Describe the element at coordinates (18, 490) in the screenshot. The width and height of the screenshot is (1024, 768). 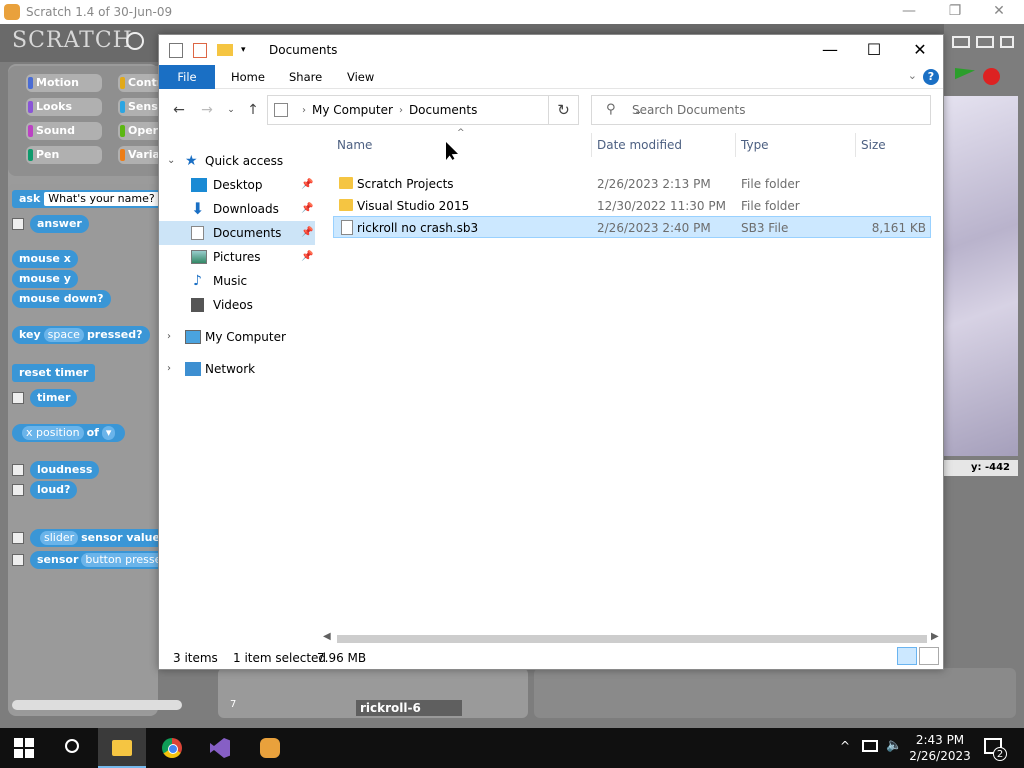
I see `loud-checkbox` at that location.